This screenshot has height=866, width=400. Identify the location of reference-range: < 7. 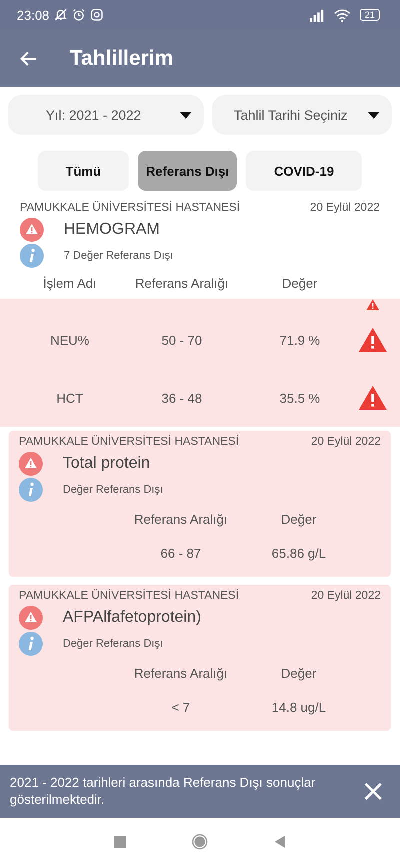
(181, 707).